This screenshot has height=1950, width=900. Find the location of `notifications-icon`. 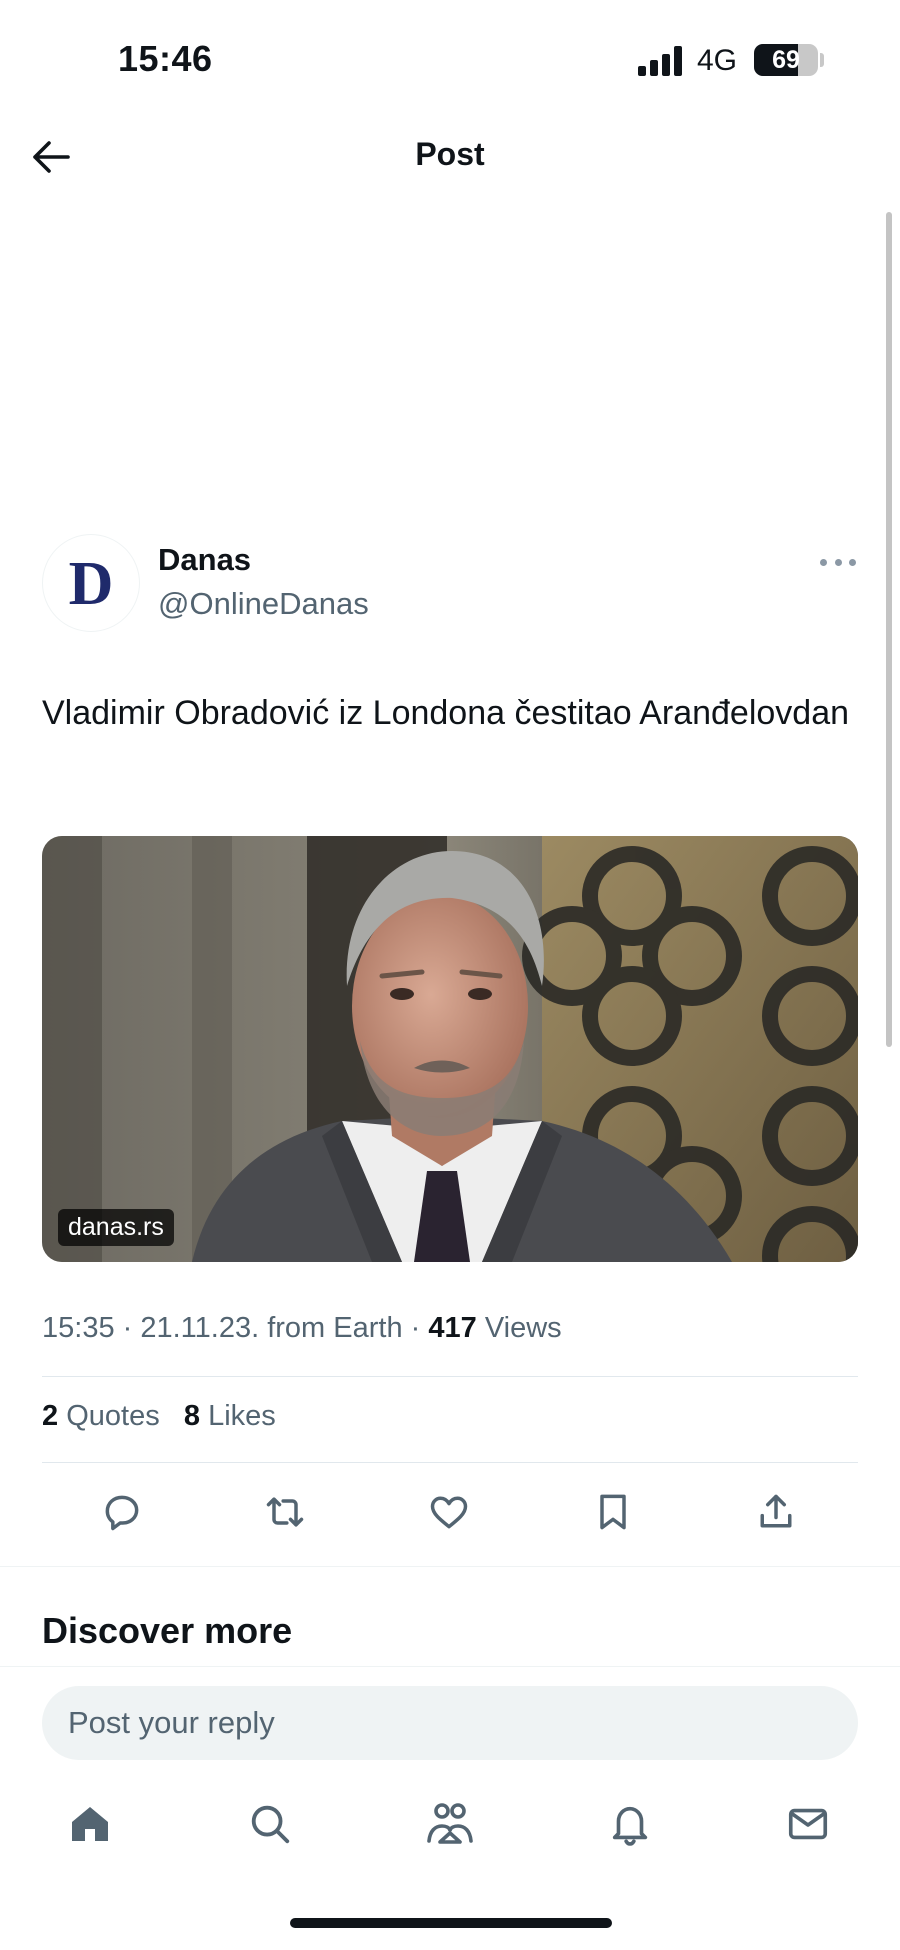

notifications-icon is located at coordinates (630, 1826).